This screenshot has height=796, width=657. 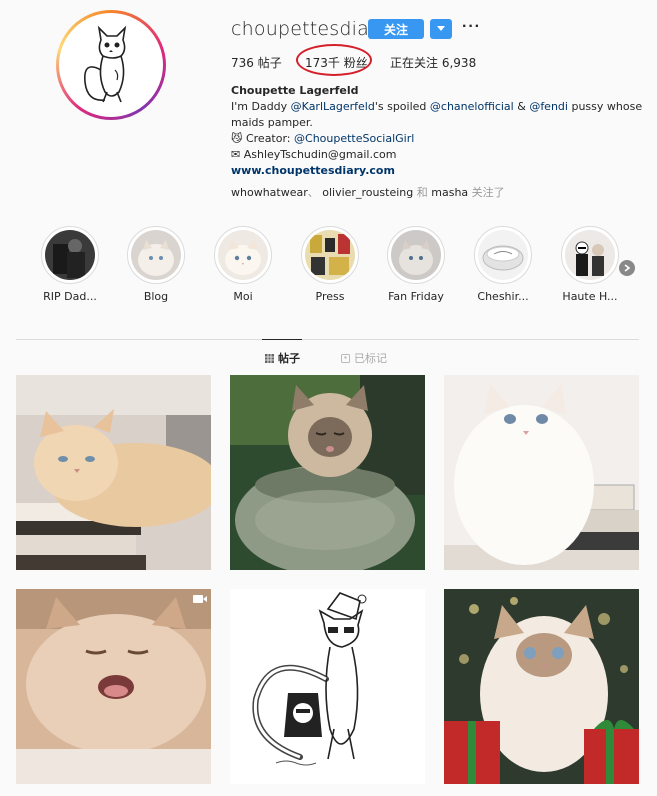 What do you see at coordinates (354, 138) in the screenshot?
I see `mention-link: @ChoupetteSocialGirl` at bounding box center [354, 138].